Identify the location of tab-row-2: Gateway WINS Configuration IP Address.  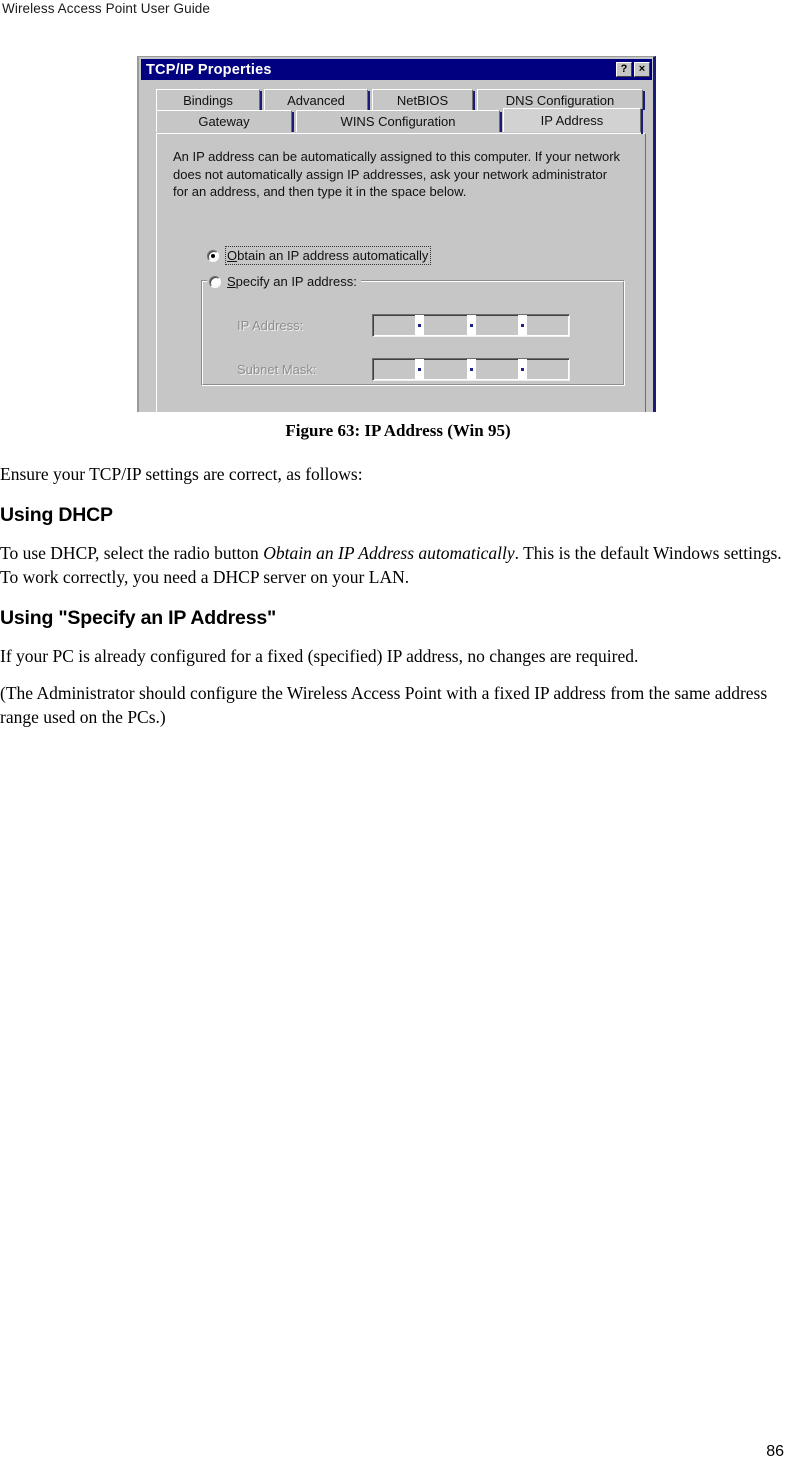
(403, 121).